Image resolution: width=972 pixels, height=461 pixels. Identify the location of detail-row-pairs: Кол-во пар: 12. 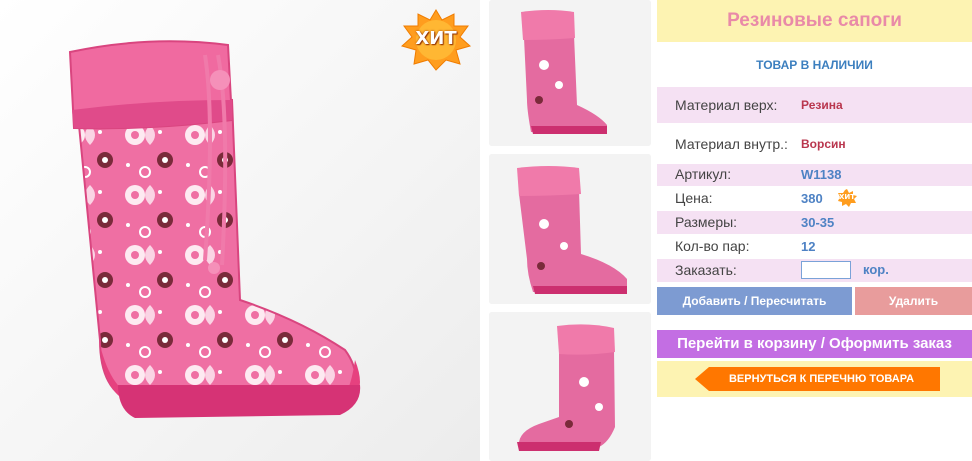
(814, 246).